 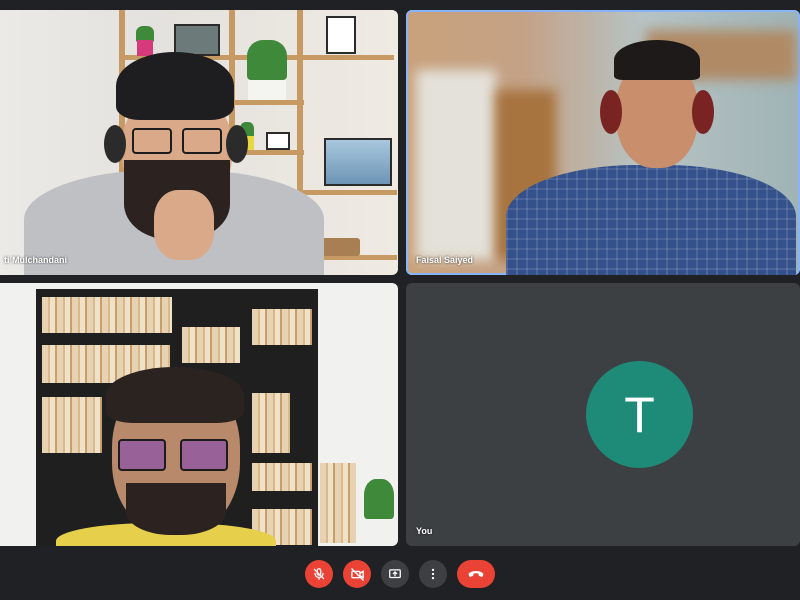 I want to click on person-beard, so click(x=176, y=509).